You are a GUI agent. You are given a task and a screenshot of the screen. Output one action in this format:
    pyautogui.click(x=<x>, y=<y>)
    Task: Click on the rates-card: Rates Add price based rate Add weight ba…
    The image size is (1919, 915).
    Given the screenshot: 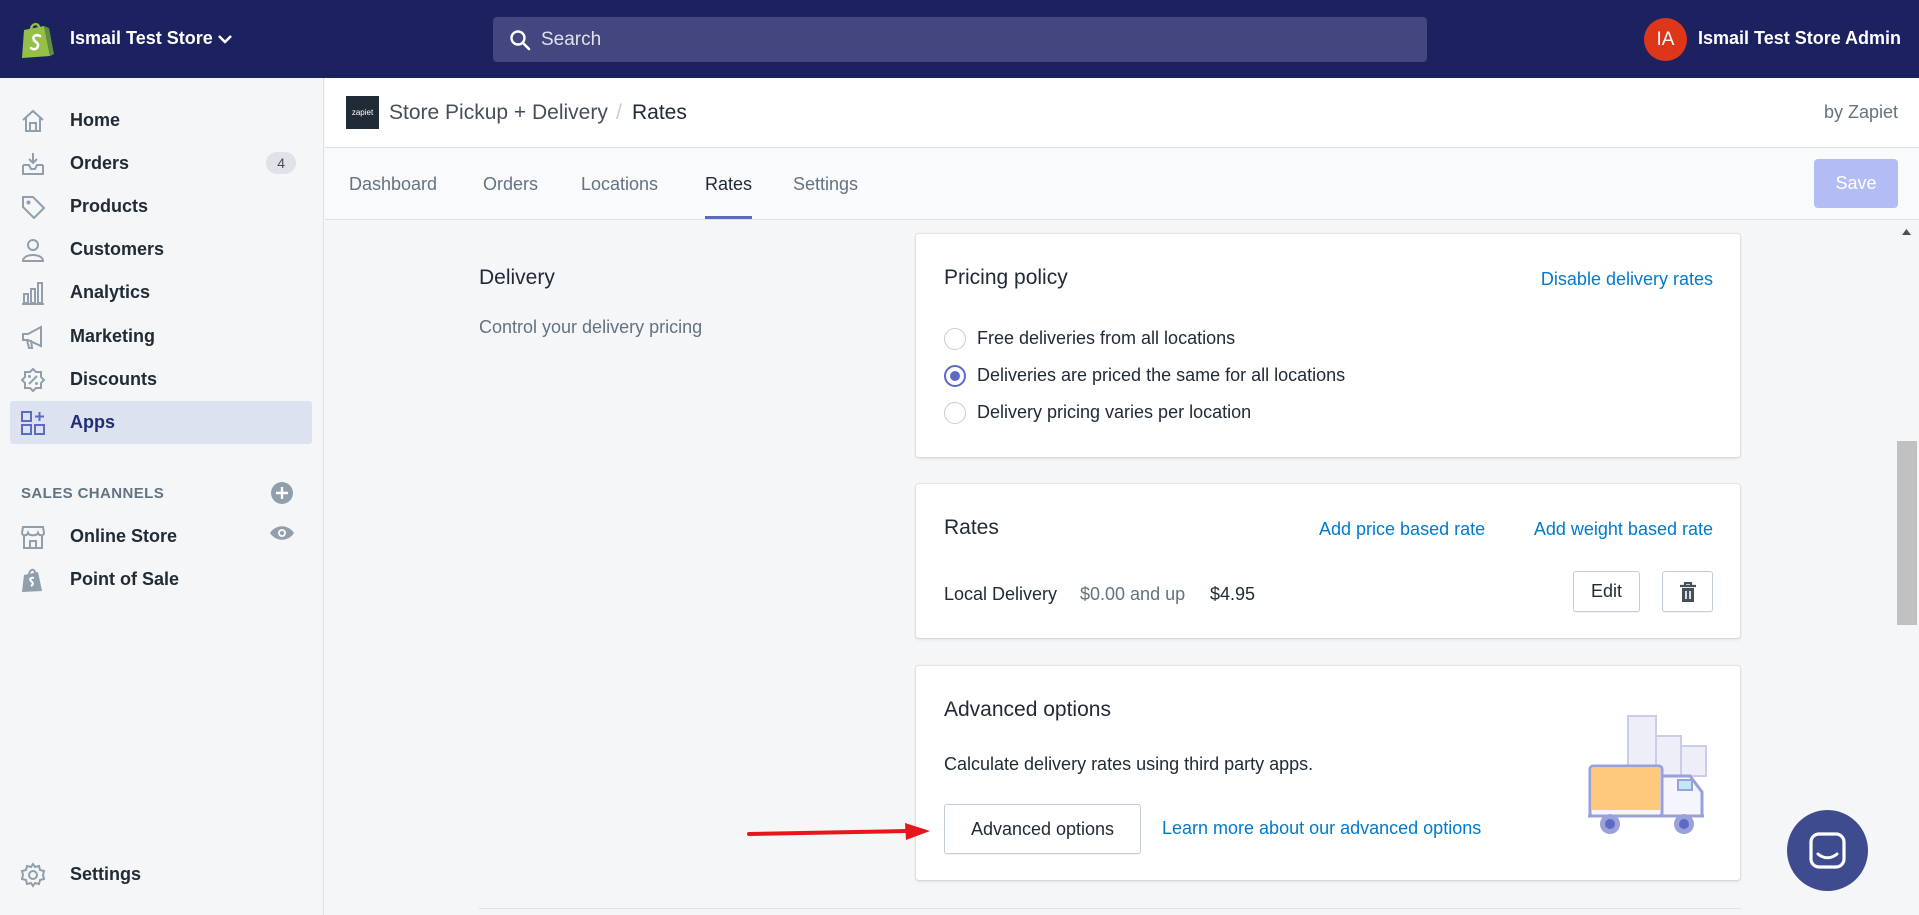 What is the action you would take?
    pyautogui.click(x=1328, y=561)
    